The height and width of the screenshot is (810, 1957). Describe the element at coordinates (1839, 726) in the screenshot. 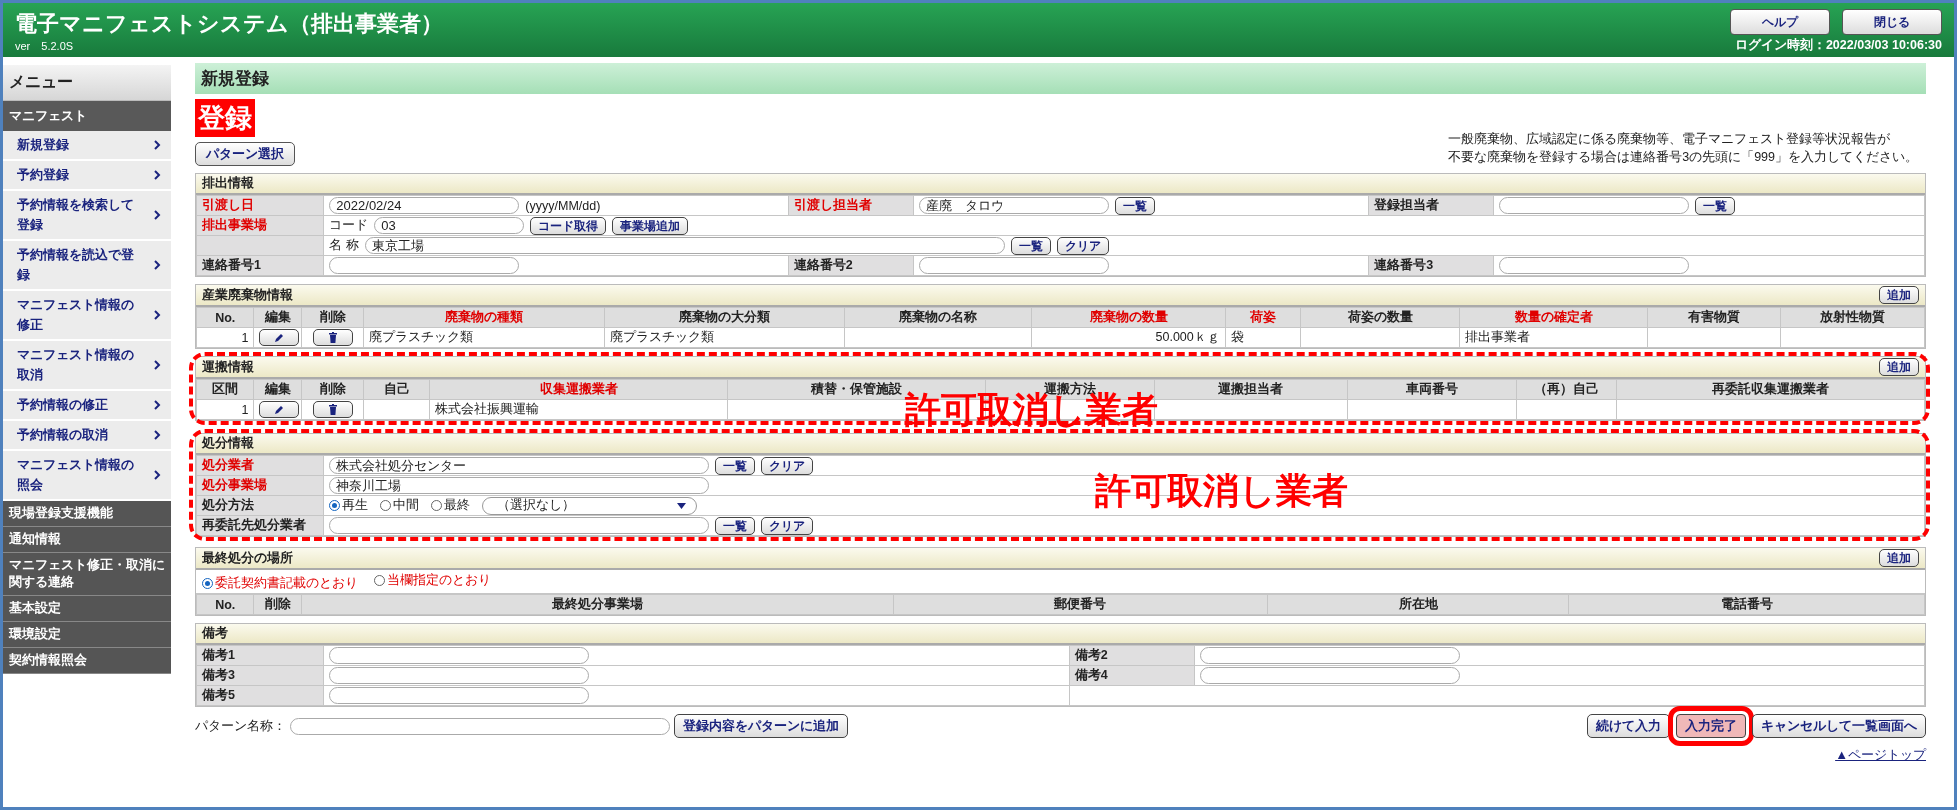

I see `action-button: キャンセルして一覧画面へ` at that location.